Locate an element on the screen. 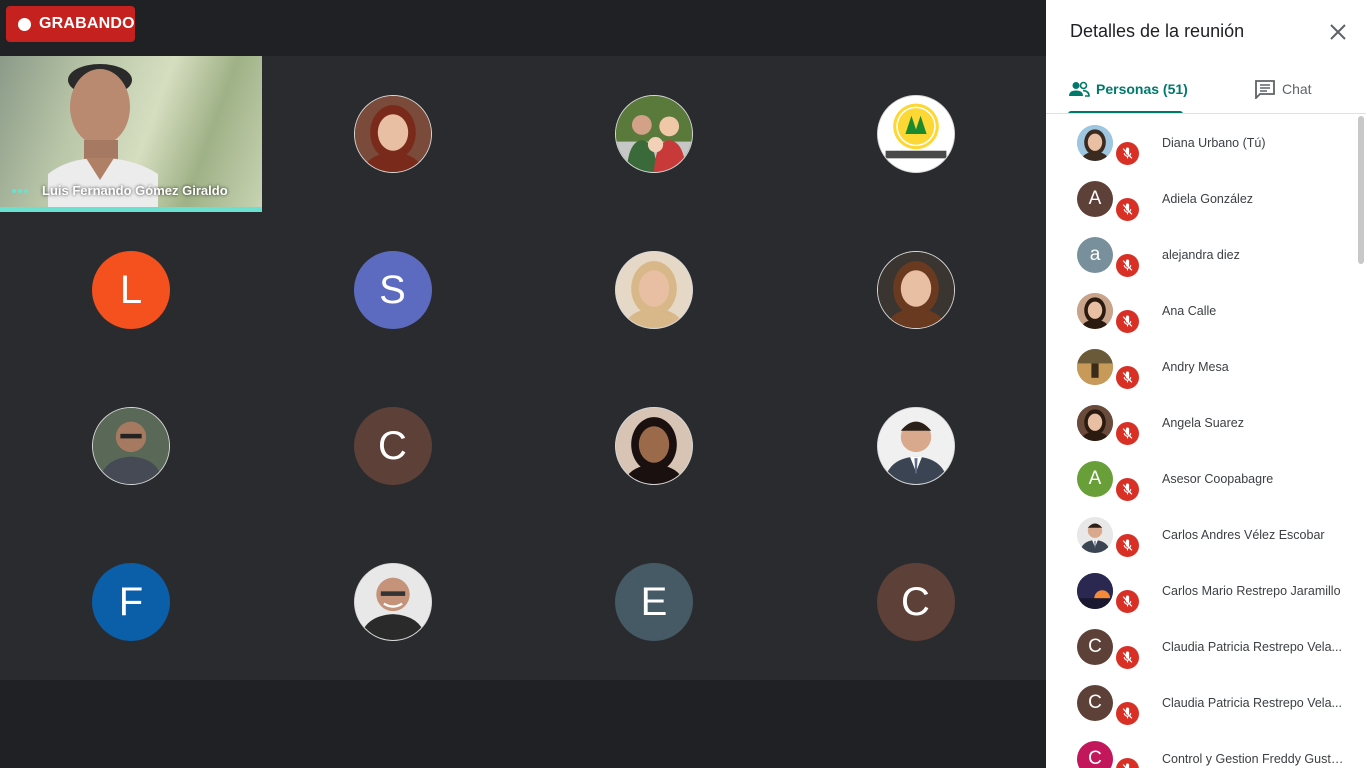 Image resolution: width=1366 pixels, height=768 pixels. participant-row: A Adiela González is located at coordinates (1202, 199).